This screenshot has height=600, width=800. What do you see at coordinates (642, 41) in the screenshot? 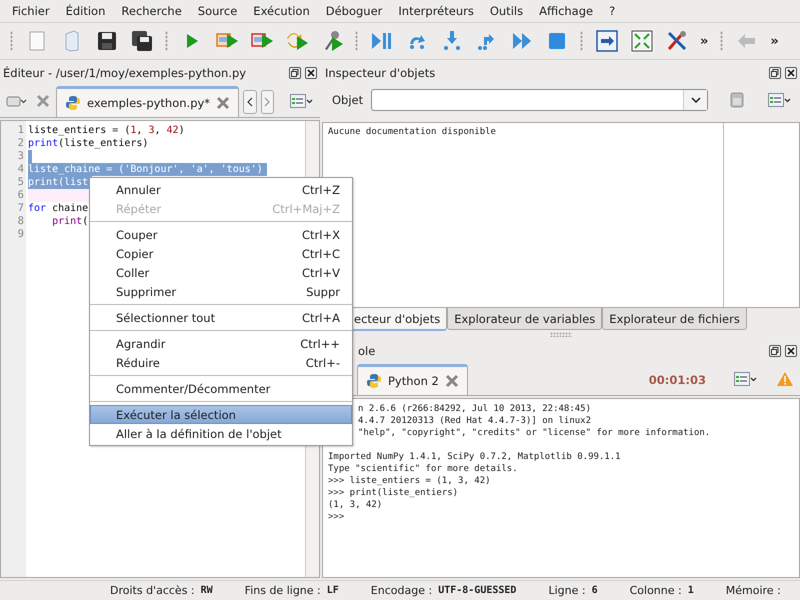
I see `arrows-box-icon` at bounding box center [642, 41].